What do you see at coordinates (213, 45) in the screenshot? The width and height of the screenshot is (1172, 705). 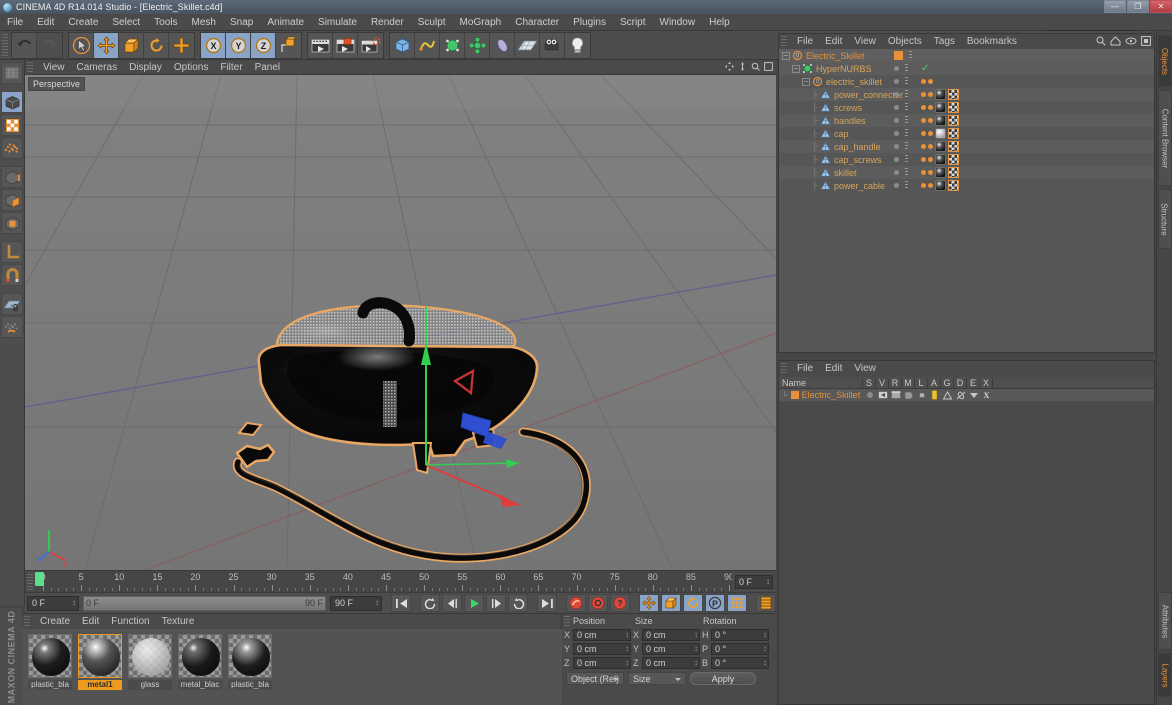 I see `lock-x-button: X` at bounding box center [213, 45].